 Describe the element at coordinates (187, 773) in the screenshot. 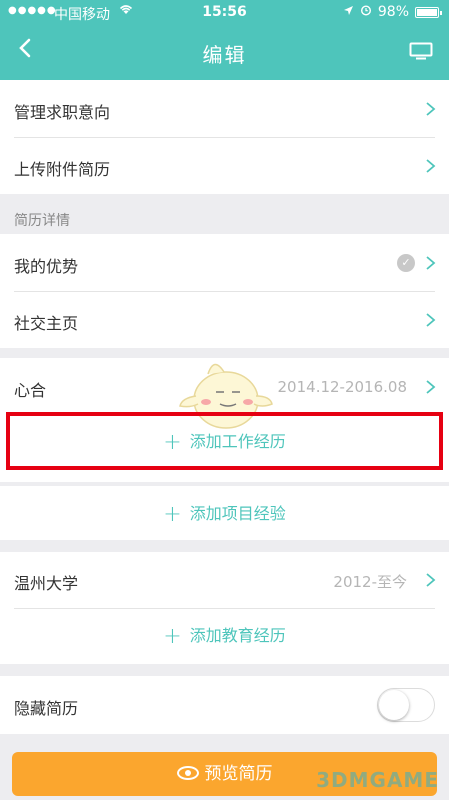

I see `eye-icon` at that location.